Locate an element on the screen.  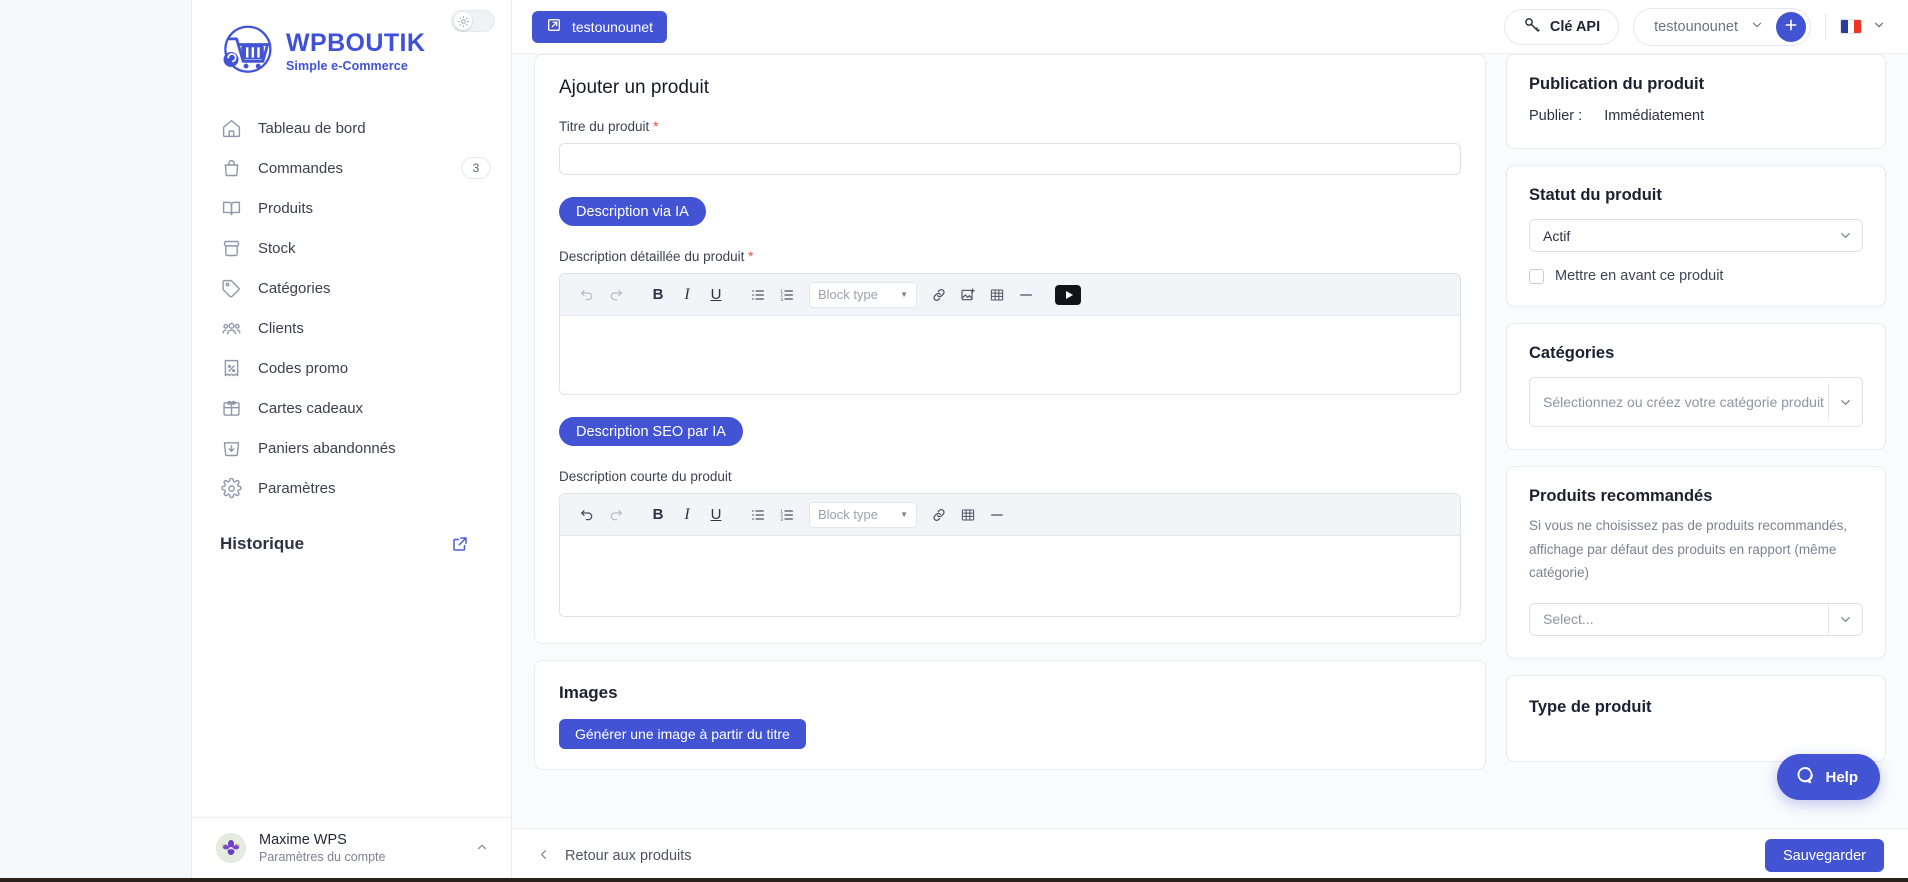
key-icon is located at coordinates (1532, 27).